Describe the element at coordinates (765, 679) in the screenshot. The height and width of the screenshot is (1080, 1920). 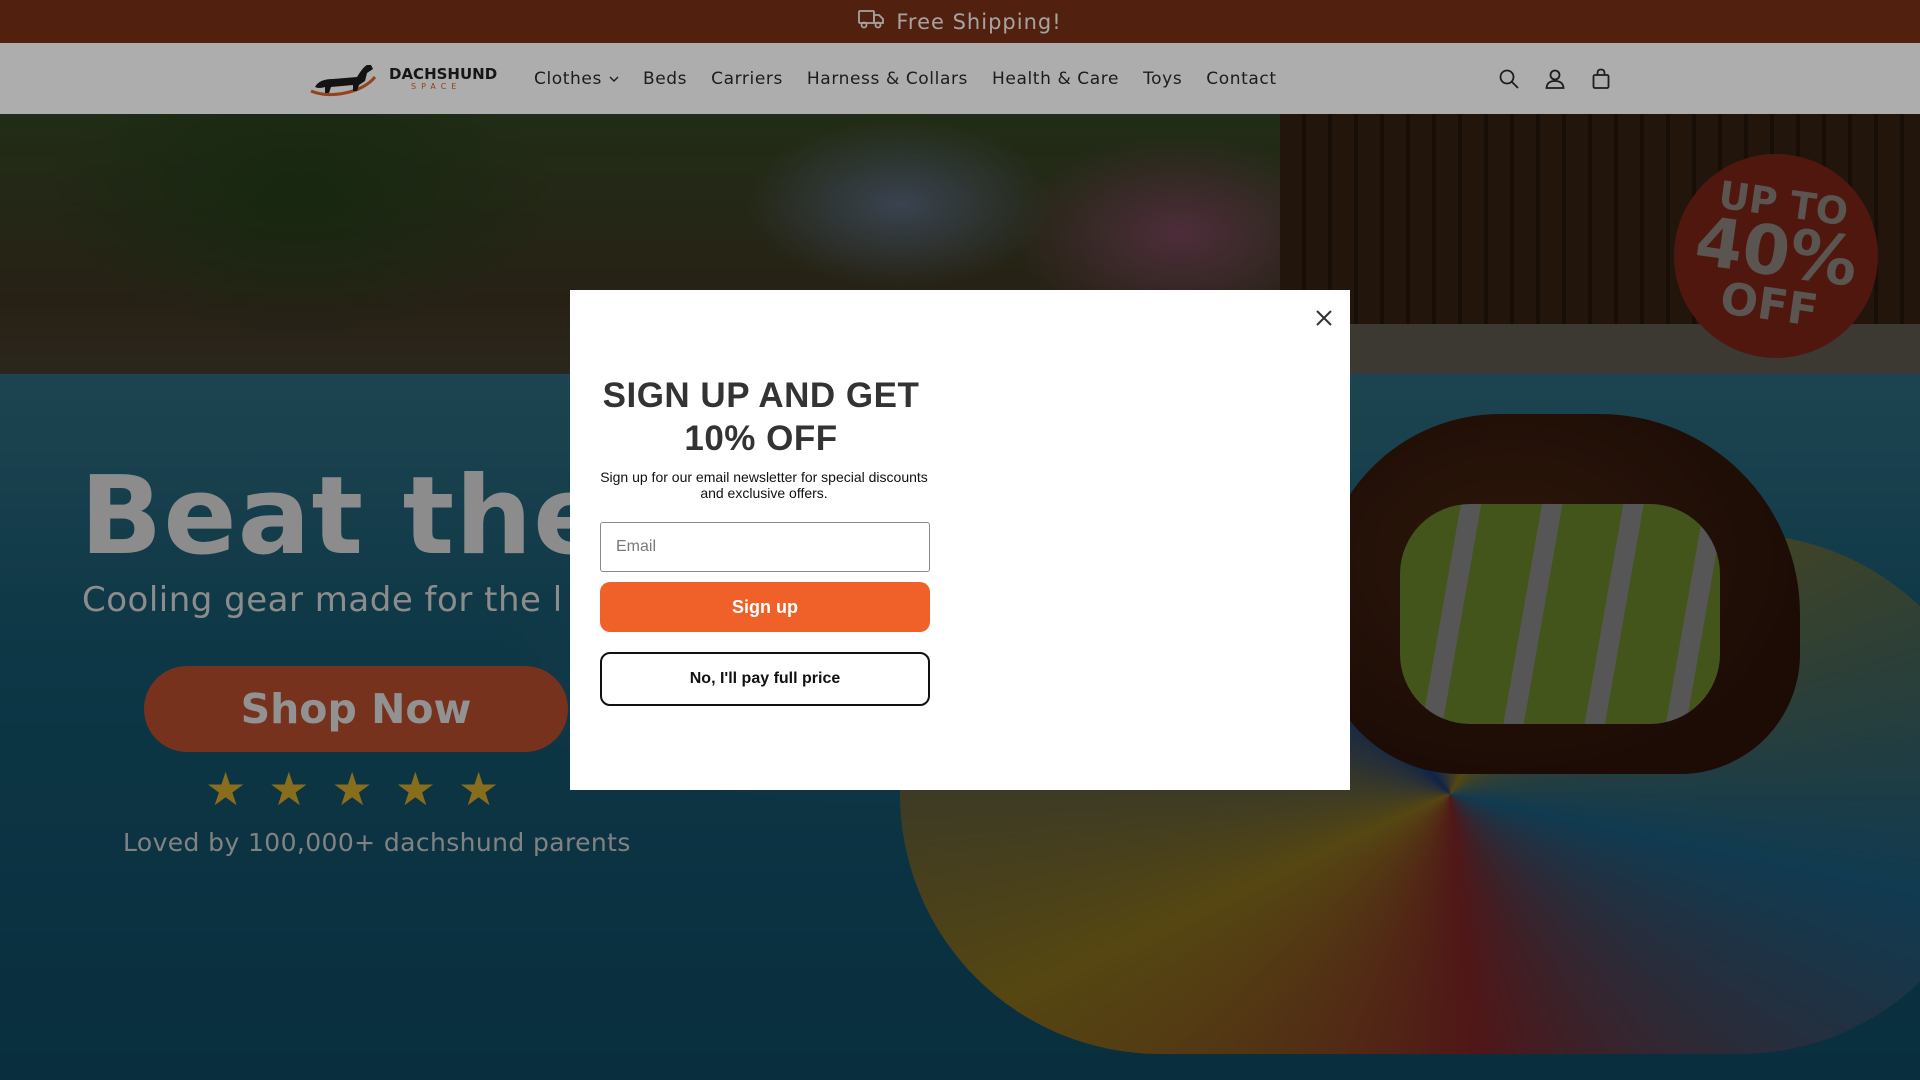
I see `decline-offer-button: No, I'll pay full price` at that location.